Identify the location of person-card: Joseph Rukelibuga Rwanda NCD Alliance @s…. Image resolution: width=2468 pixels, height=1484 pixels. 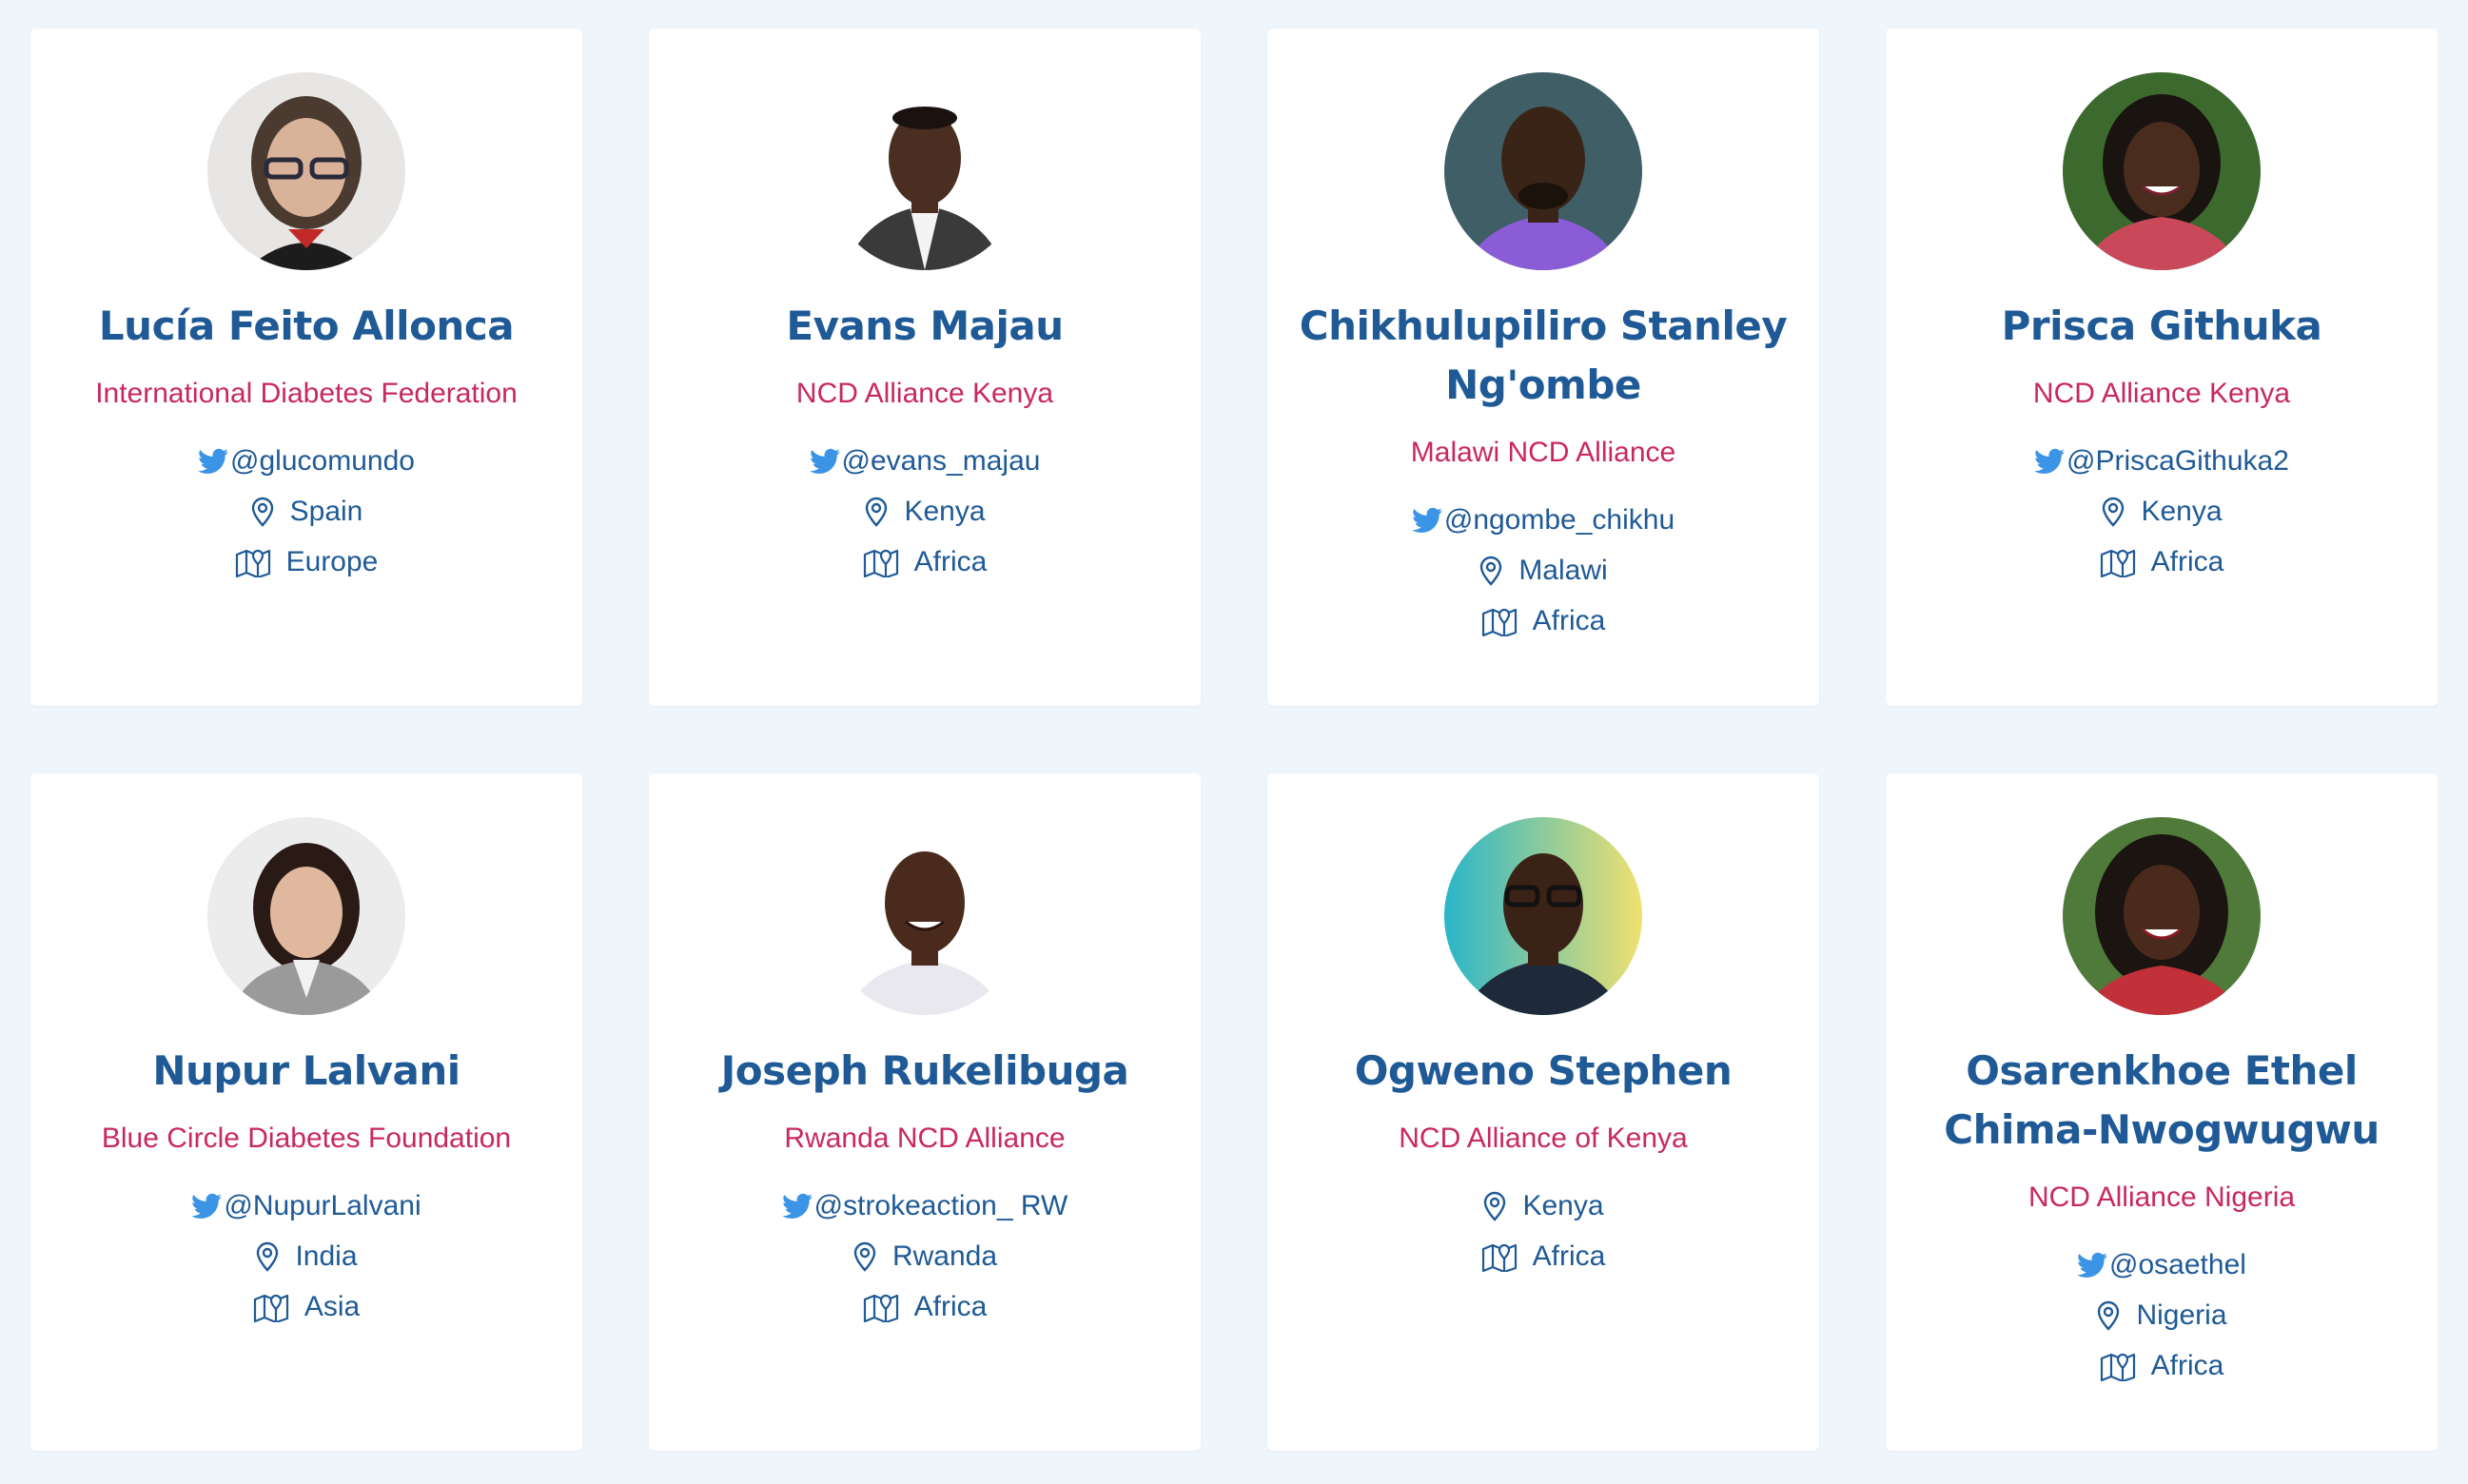
(925, 1112).